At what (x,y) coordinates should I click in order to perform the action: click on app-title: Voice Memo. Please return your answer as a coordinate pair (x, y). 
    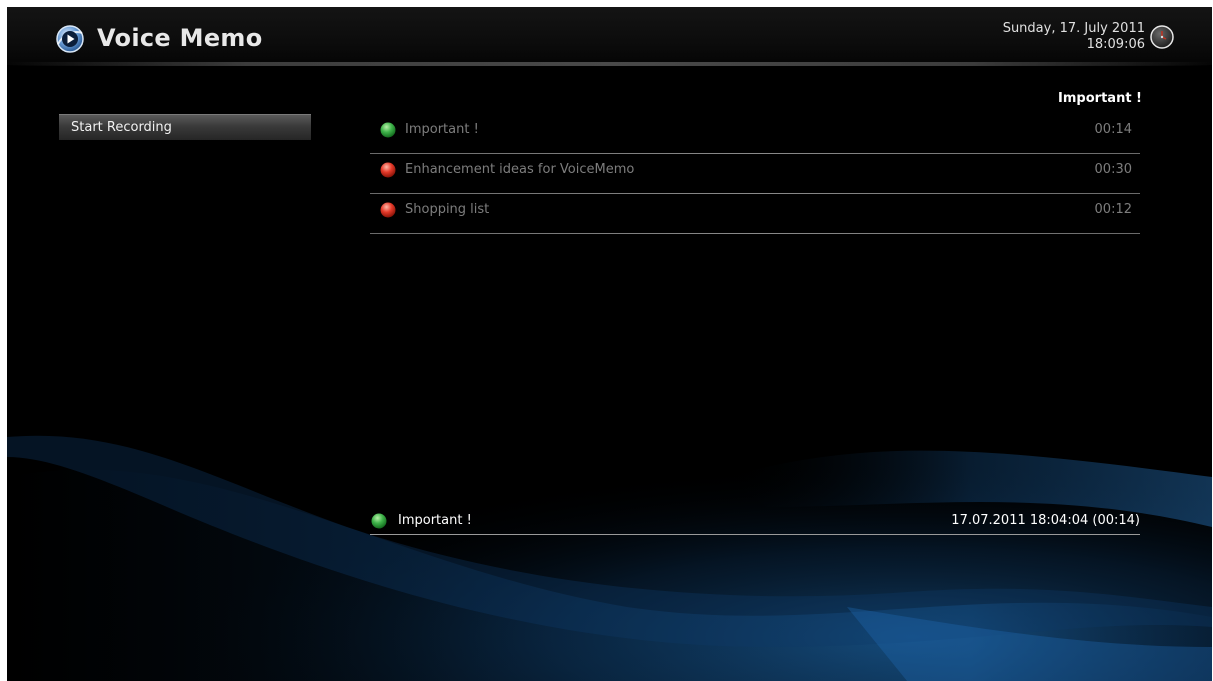
    Looking at the image, I should click on (180, 38).